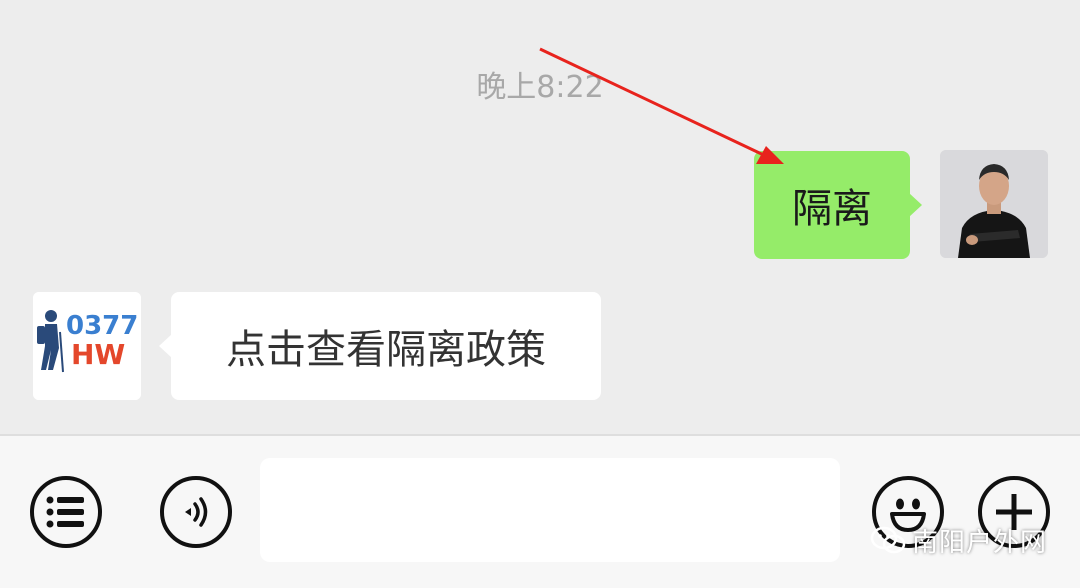 The width and height of the screenshot is (1080, 588). What do you see at coordinates (832, 209) in the screenshot?
I see `sent-message-text: 隔离` at bounding box center [832, 209].